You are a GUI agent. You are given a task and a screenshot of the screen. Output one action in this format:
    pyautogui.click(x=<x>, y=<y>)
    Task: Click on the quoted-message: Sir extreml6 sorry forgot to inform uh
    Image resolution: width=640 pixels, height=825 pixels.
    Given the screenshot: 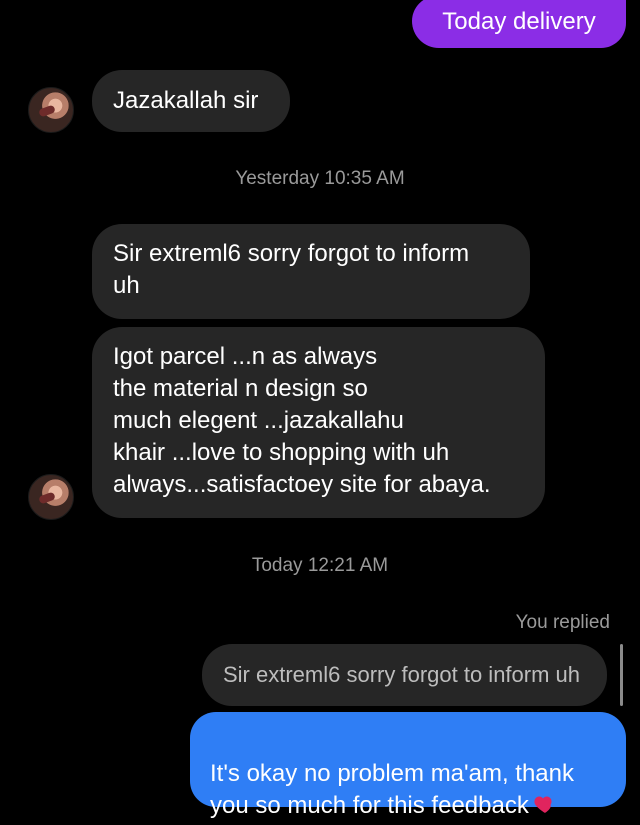 What is the action you would take?
    pyautogui.click(x=404, y=675)
    